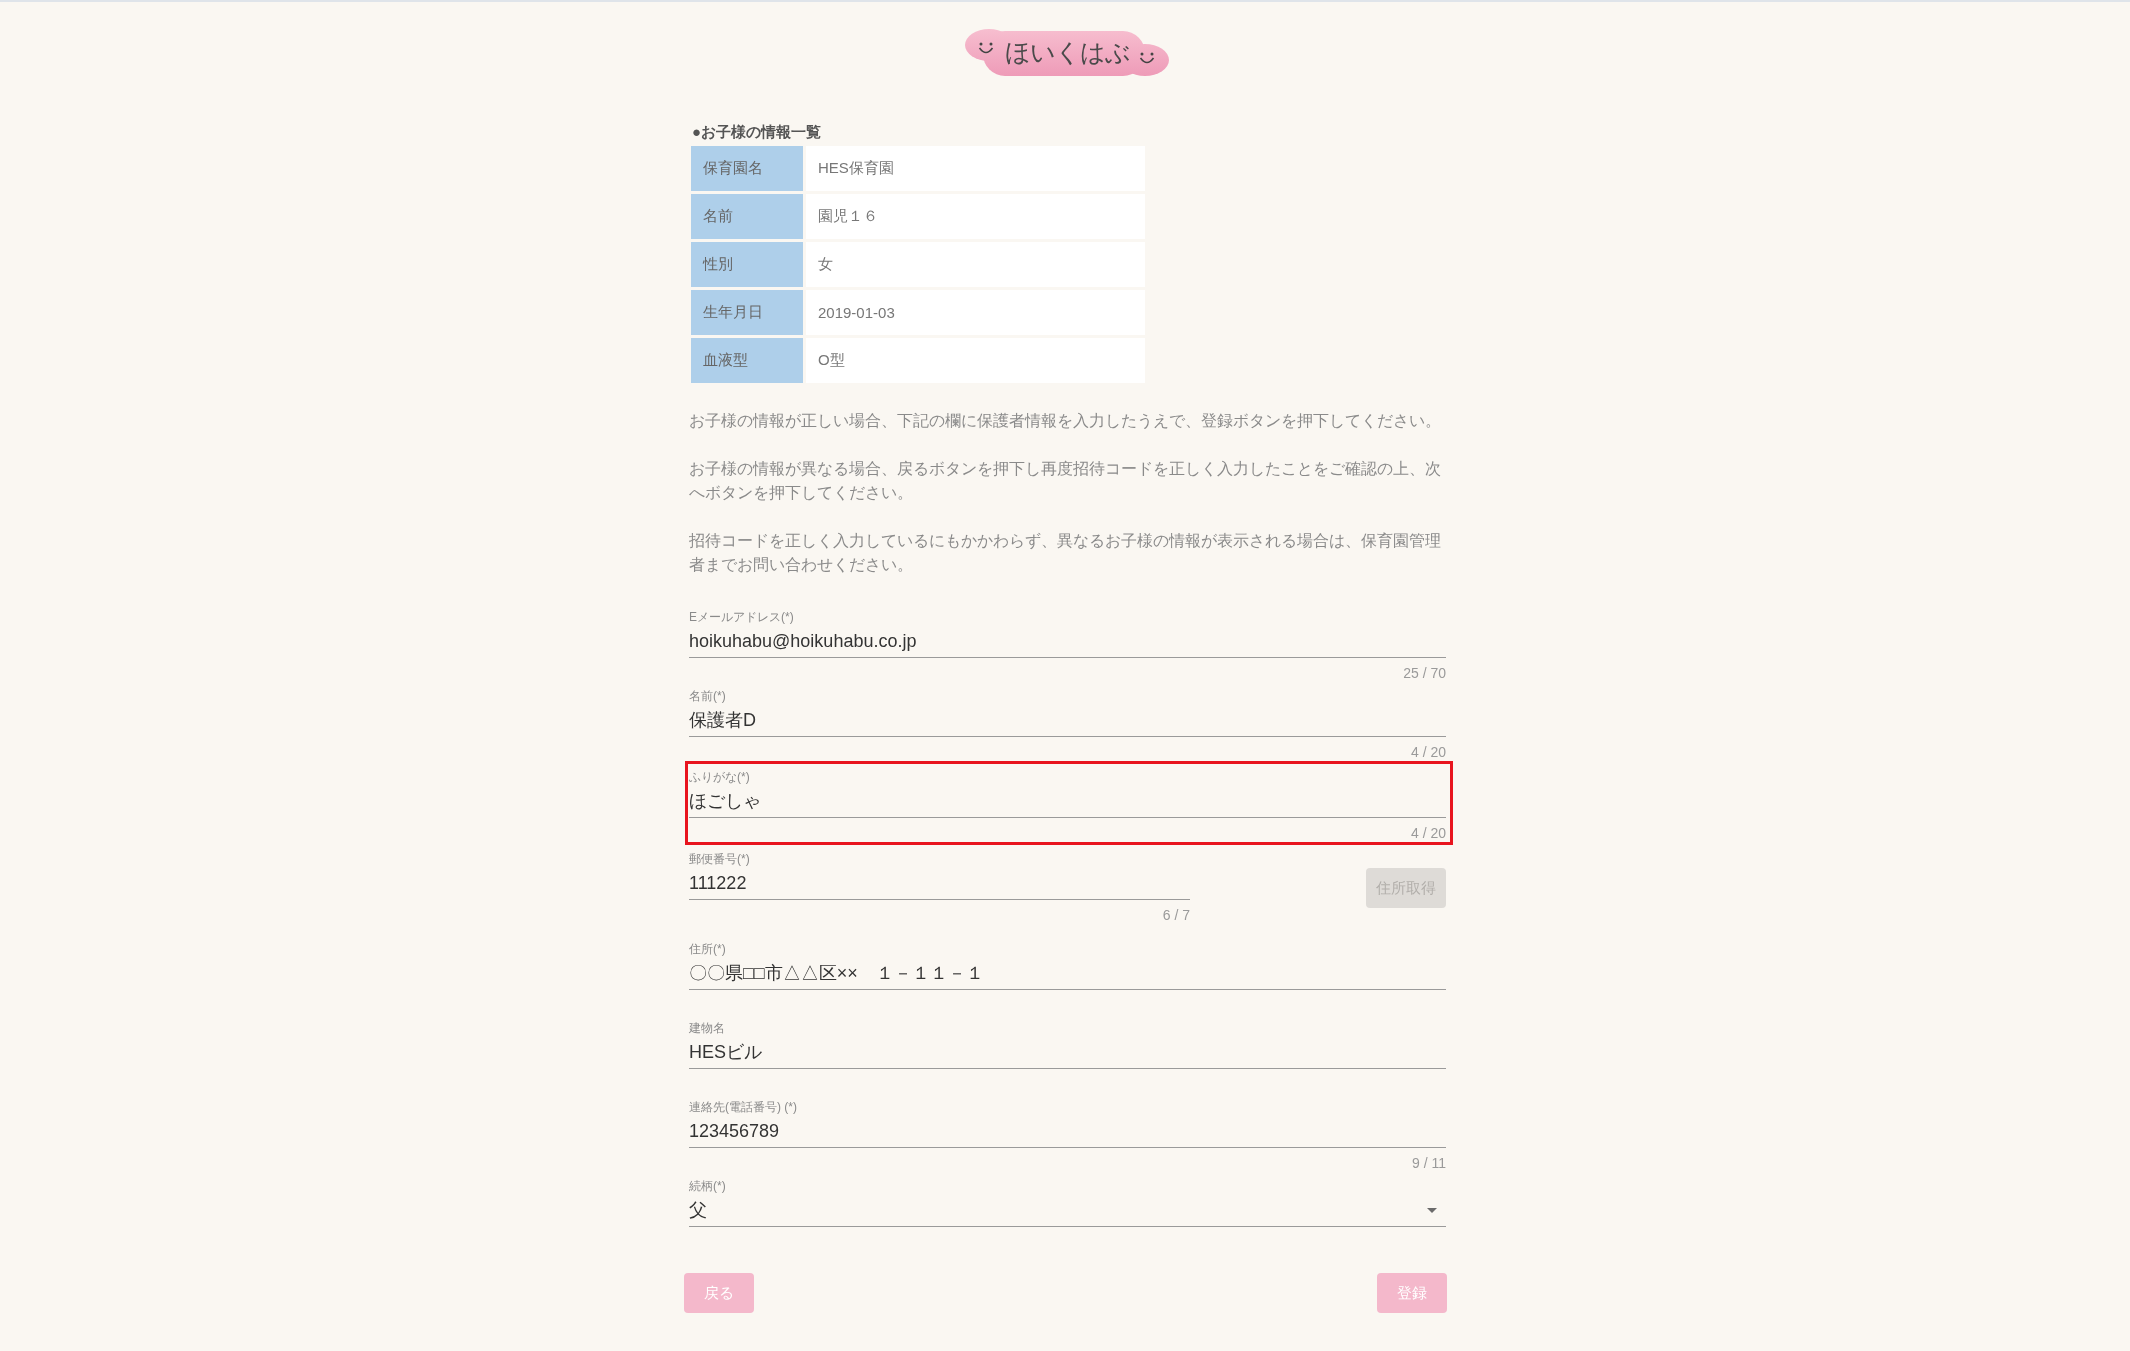  I want to click on input-field: 保護者D, so click(1067, 720).